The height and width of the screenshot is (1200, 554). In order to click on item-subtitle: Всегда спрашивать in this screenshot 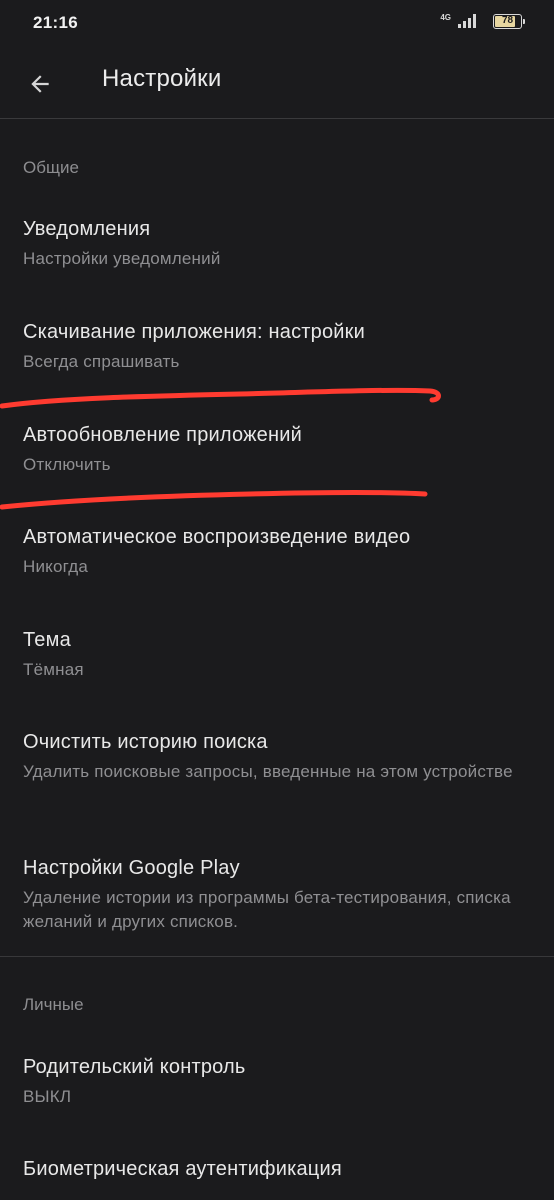, I will do `click(101, 361)`.